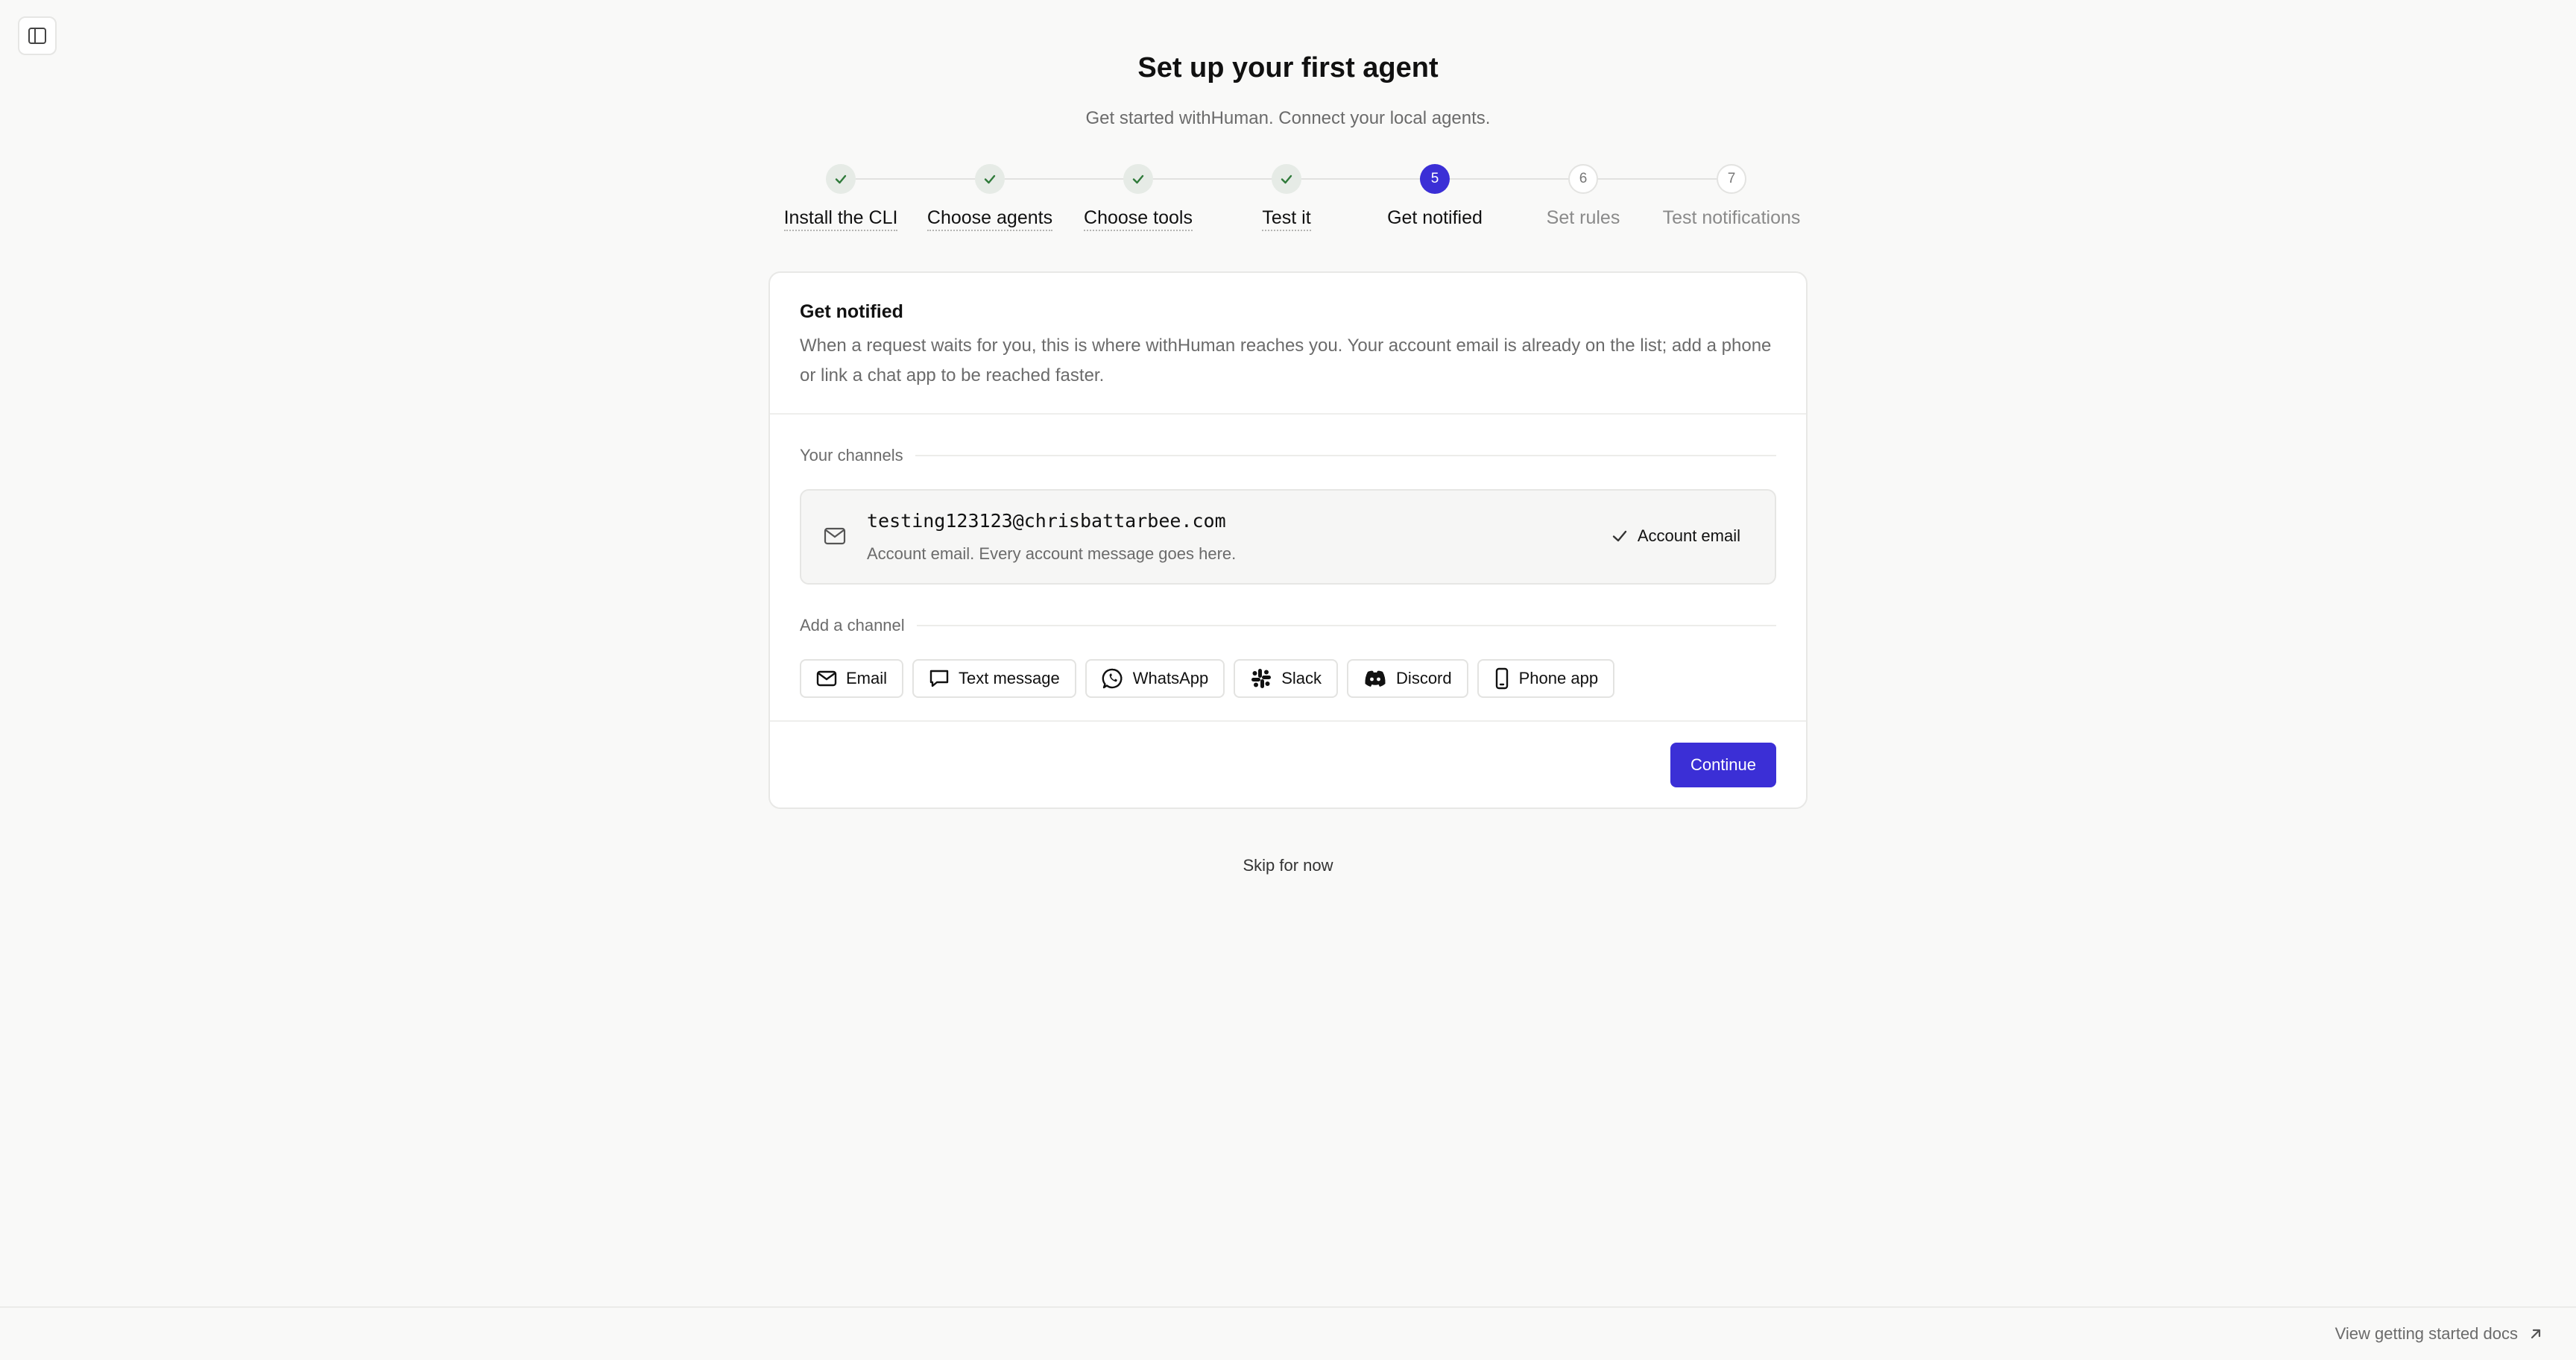 The height and width of the screenshot is (1360, 2576). What do you see at coordinates (1731, 217) in the screenshot?
I see `step-label: Test notifications` at bounding box center [1731, 217].